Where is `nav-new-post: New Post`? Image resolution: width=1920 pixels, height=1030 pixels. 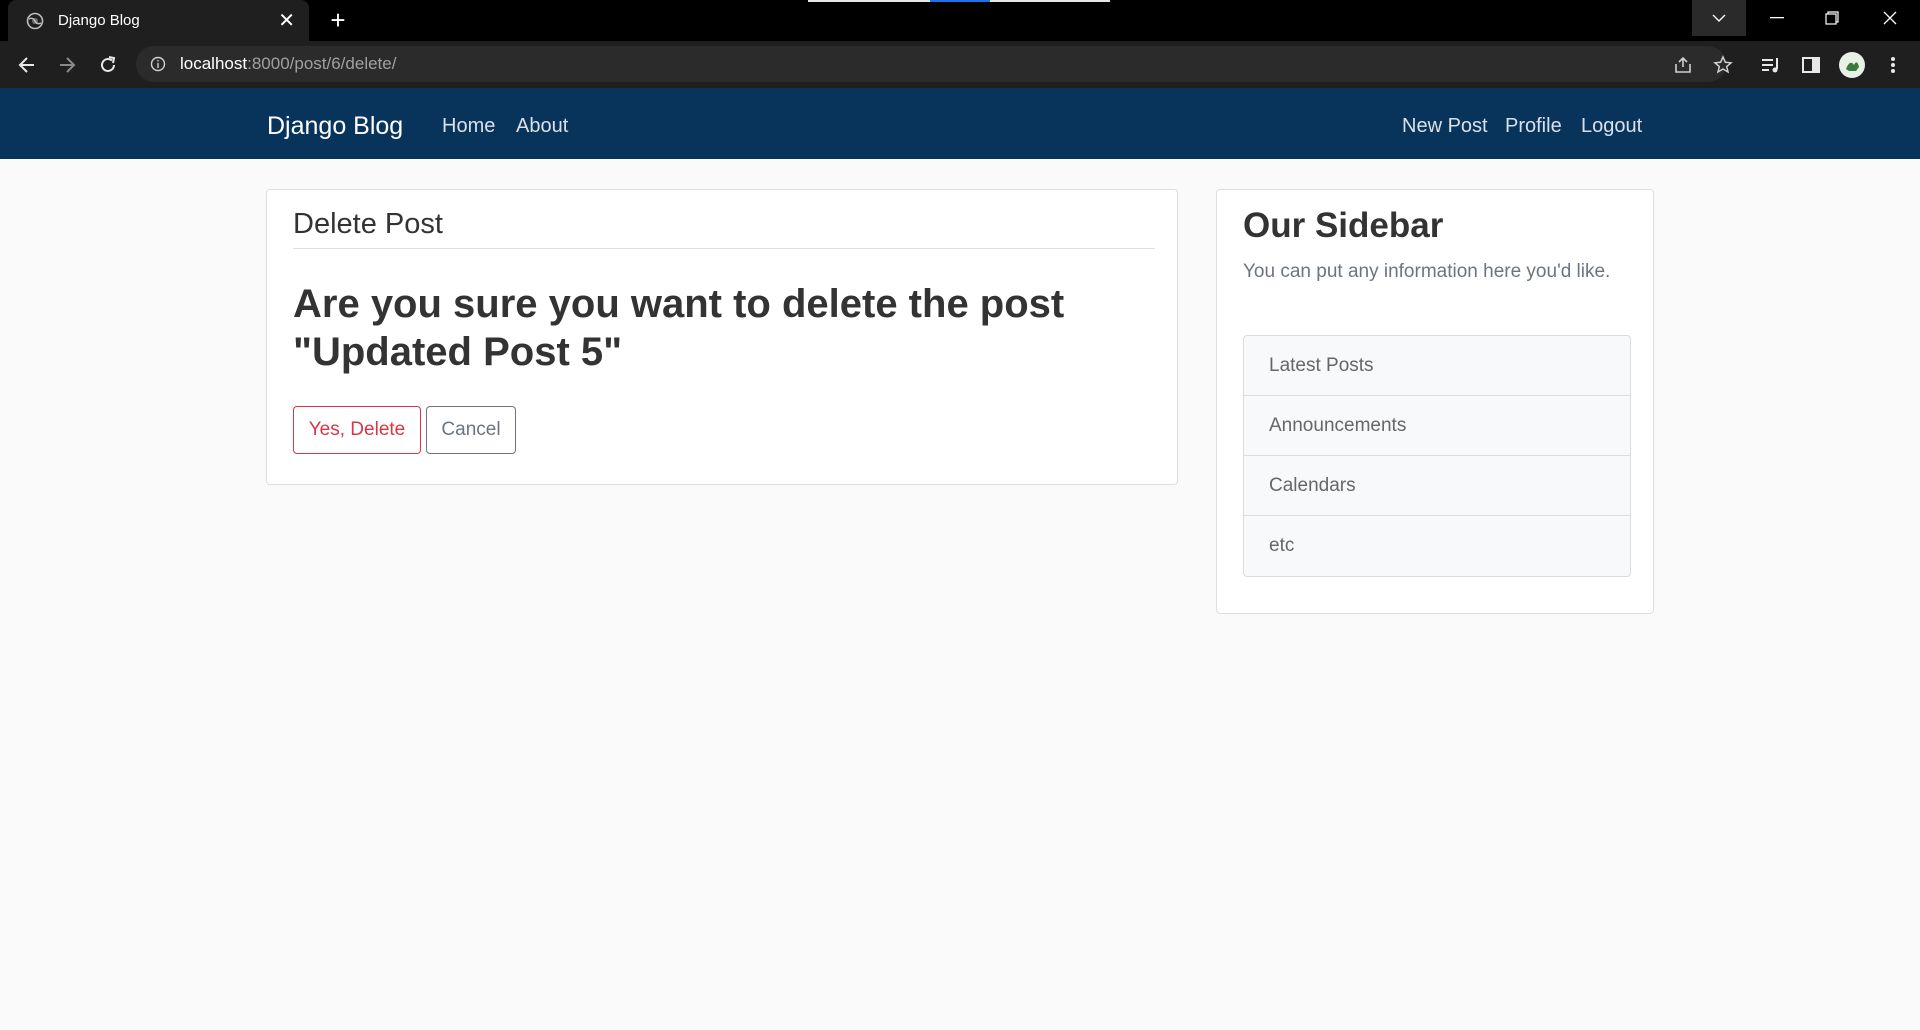
nav-new-post: New Post is located at coordinates (1445, 126).